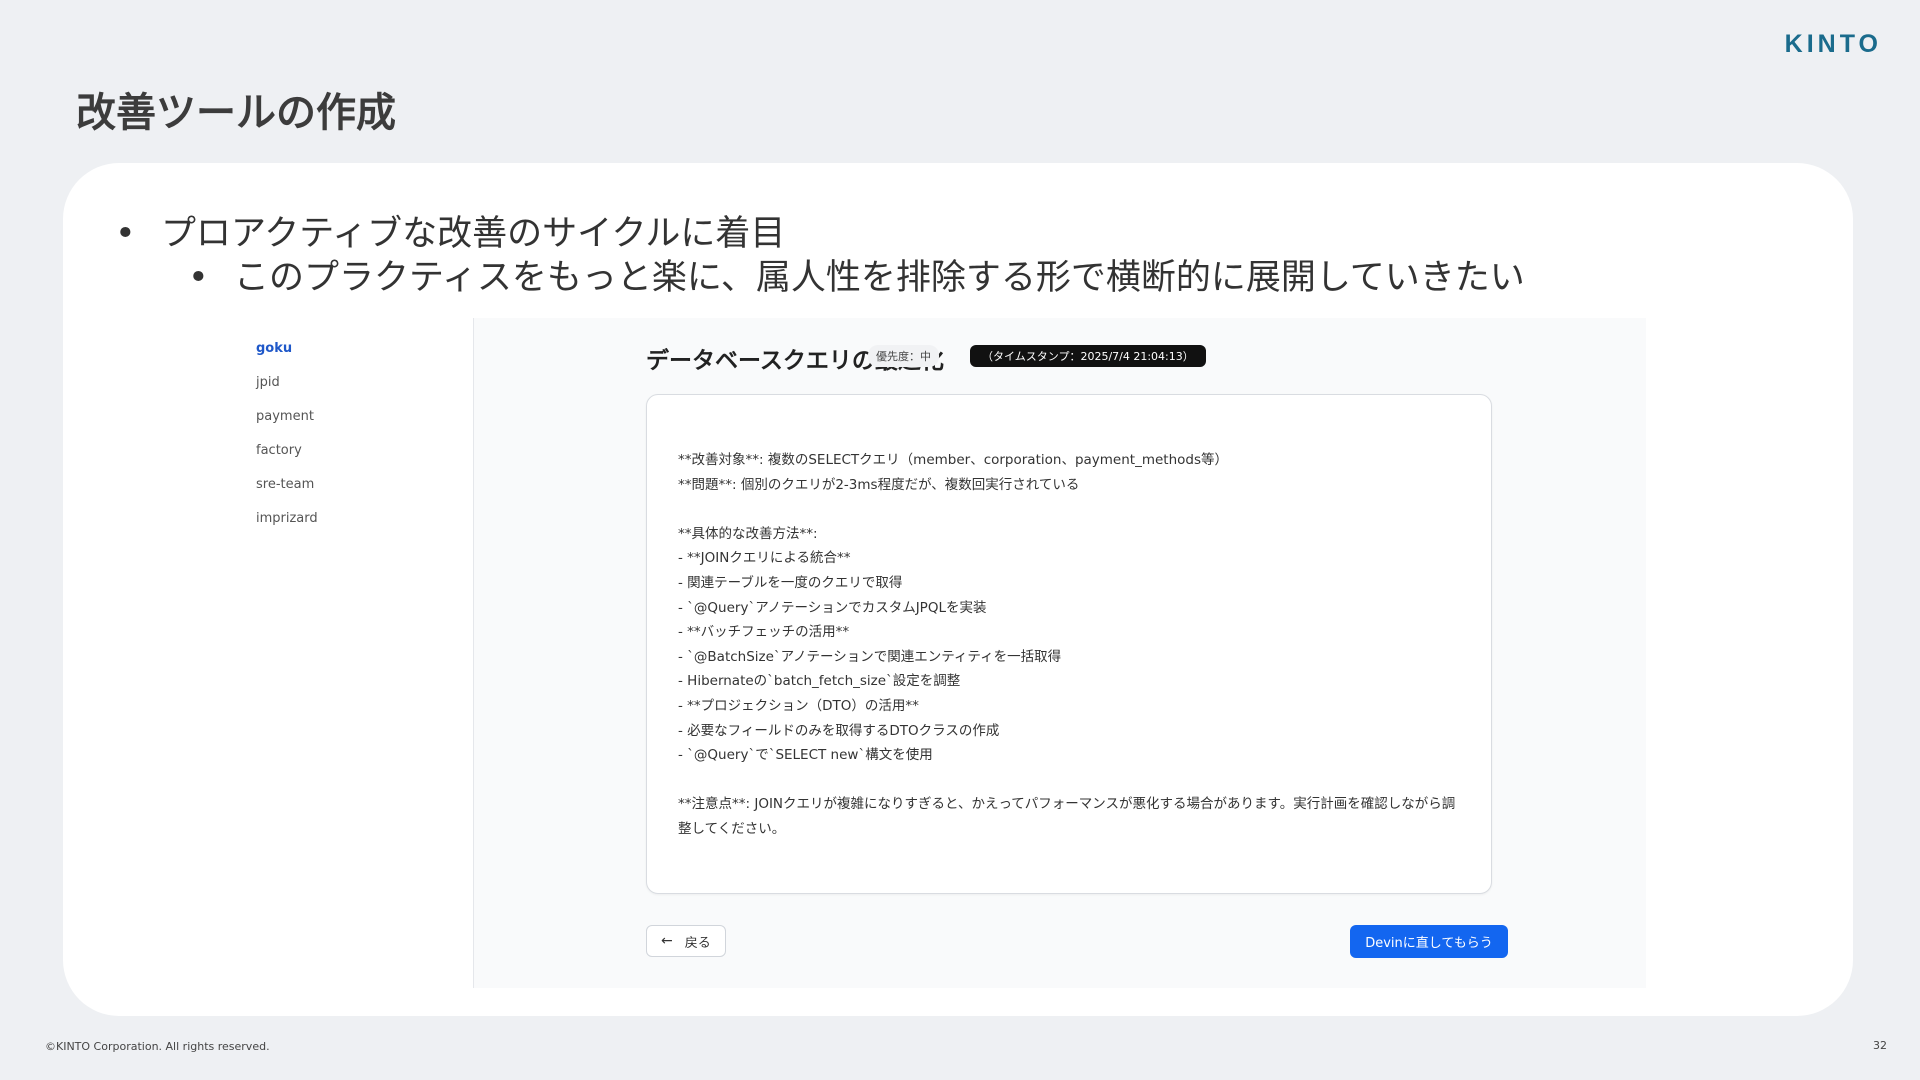 The height and width of the screenshot is (1080, 1920). What do you see at coordinates (236, 113) in the screenshot?
I see `slide-title: 改善ツールの作成` at bounding box center [236, 113].